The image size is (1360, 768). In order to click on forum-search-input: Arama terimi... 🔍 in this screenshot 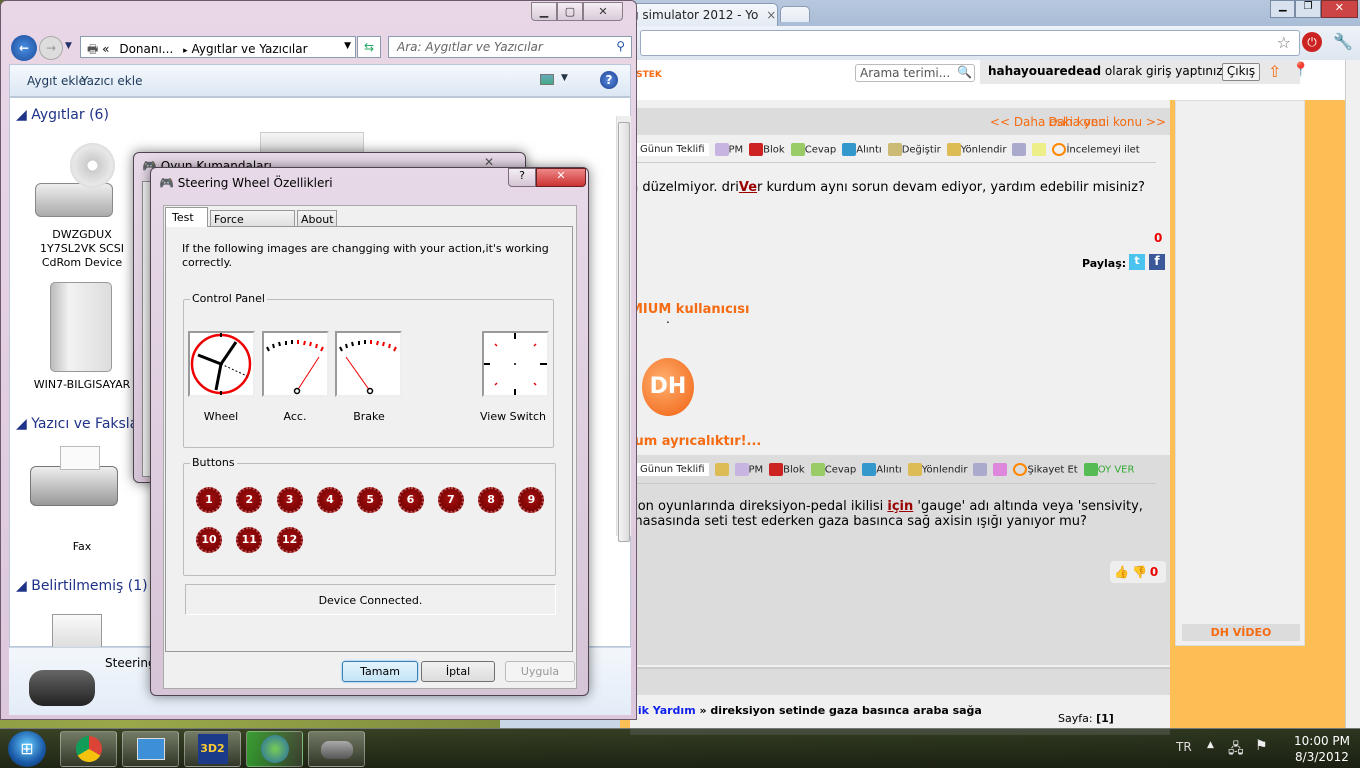, I will do `click(915, 73)`.